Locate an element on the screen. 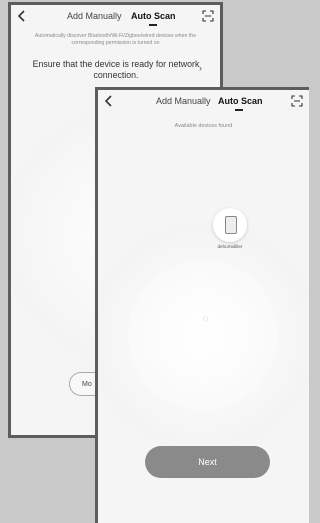  device-card is located at coordinates (230, 225).